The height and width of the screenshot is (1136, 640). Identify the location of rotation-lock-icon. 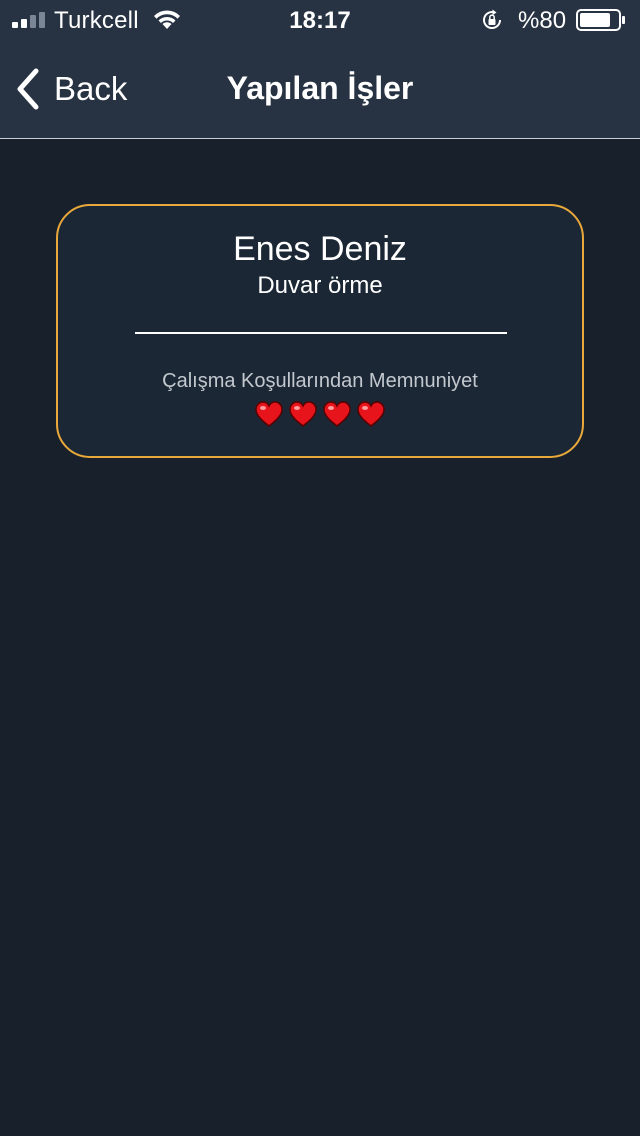
(492, 19).